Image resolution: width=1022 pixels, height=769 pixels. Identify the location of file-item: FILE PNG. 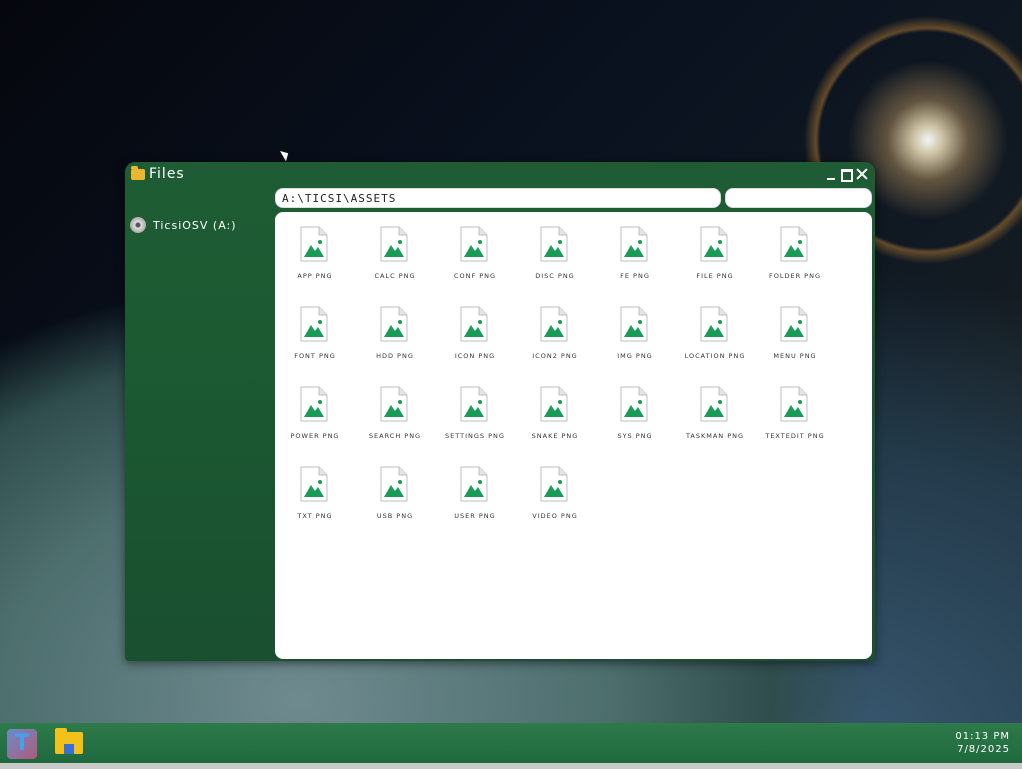
(715, 261).